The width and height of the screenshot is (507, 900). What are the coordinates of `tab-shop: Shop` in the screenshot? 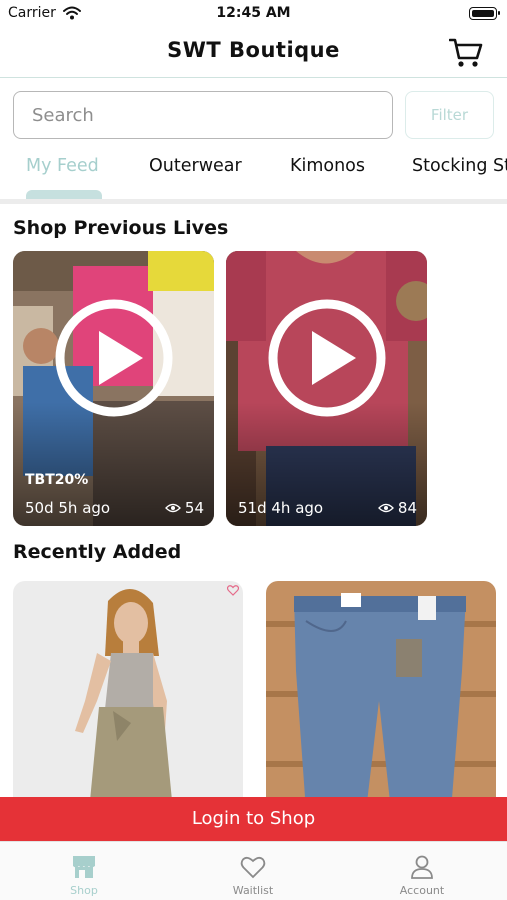 It's located at (84, 871).